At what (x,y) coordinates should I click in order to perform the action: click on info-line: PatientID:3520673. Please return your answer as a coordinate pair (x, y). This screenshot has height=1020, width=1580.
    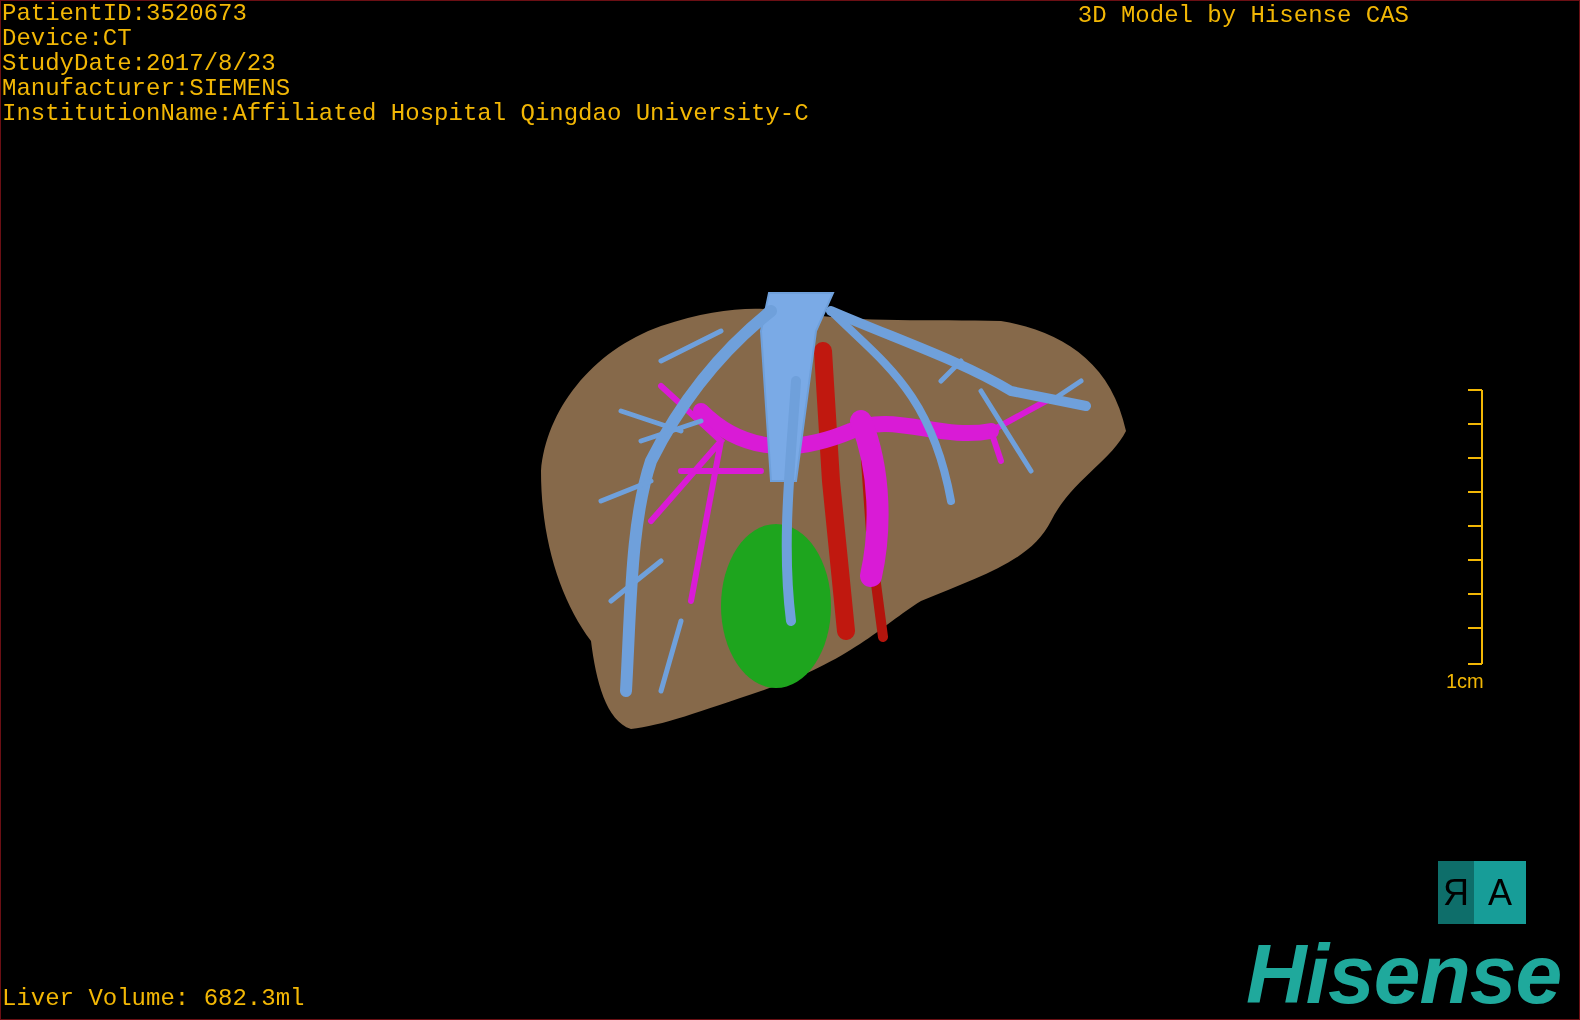
    Looking at the image, I should click on (125, 13).